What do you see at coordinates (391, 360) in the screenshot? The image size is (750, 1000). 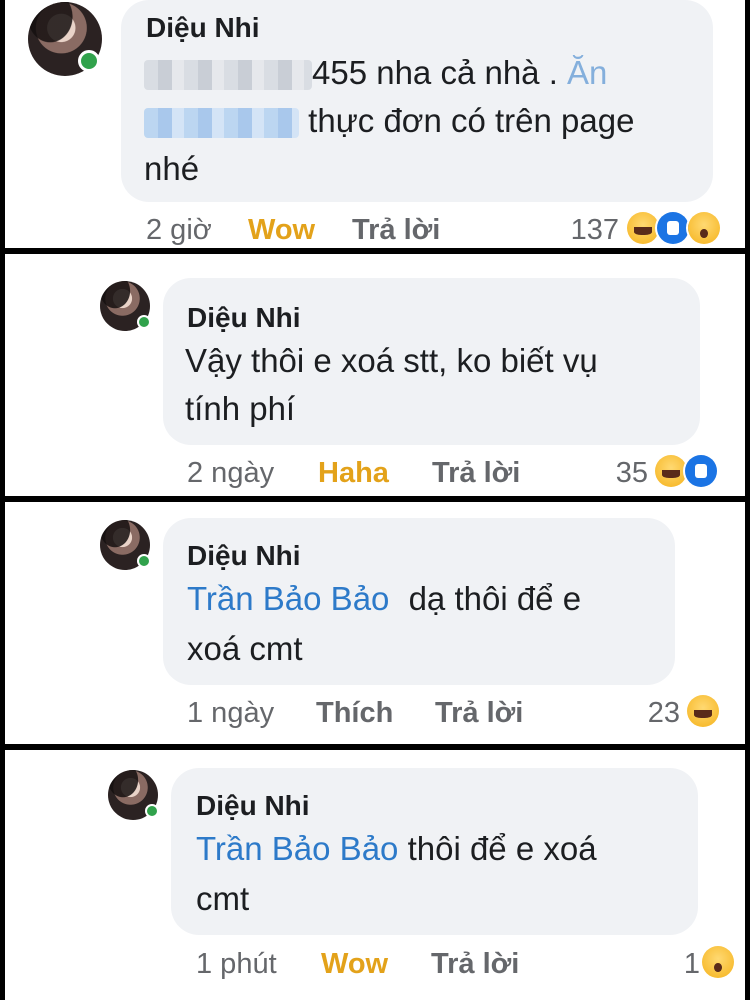 I see `comment-text-line-1: Vậy thôi e xoá stt, ko biết vụ` at bounding box center [391, 360].